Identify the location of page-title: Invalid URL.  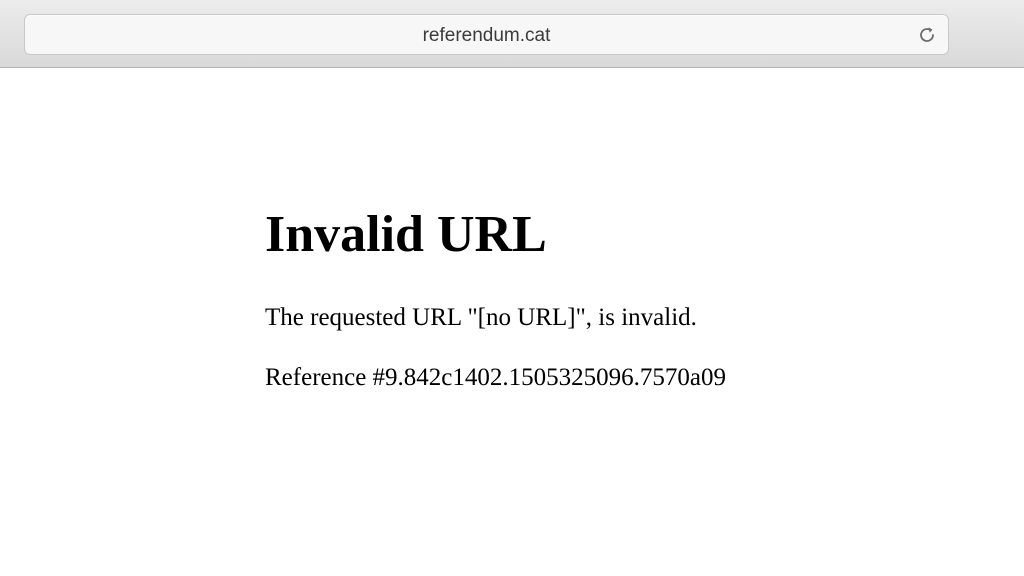
(406, 234).